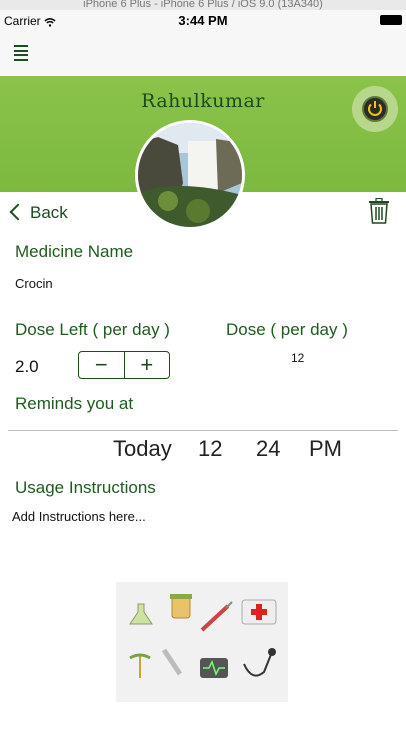 The image size is (406, 744). Describe the element at coordinates (190, 175) in the screenshot. I see `avatar` at that location.